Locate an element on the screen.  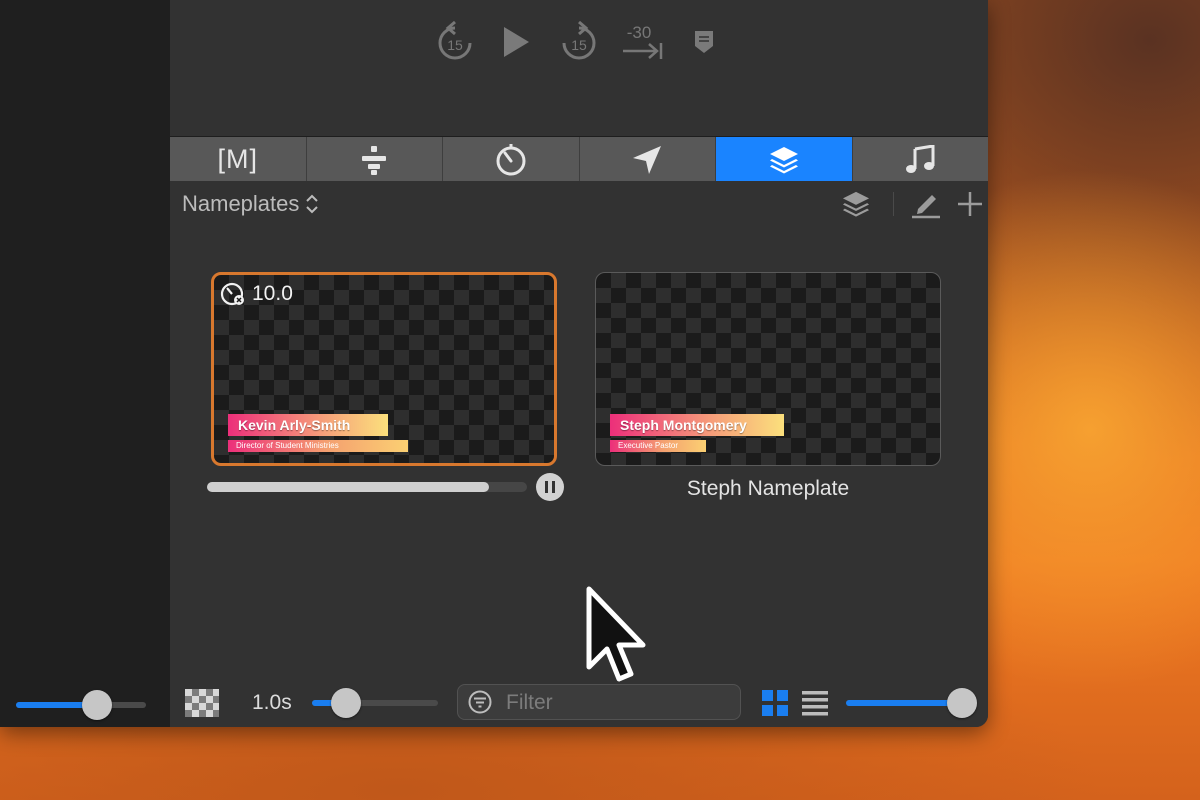
mouse-cursor-icon is located at coordinates (616, 634).